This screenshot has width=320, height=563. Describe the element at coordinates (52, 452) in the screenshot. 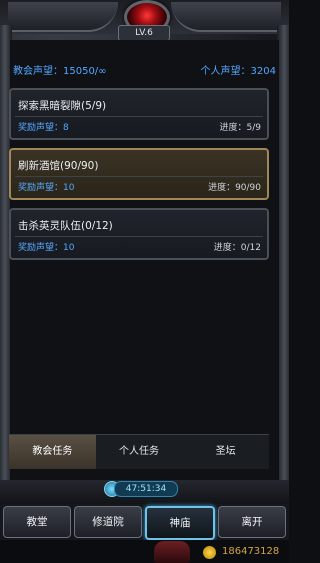

I see `tab-church-tasks: 教会任务` at that location.